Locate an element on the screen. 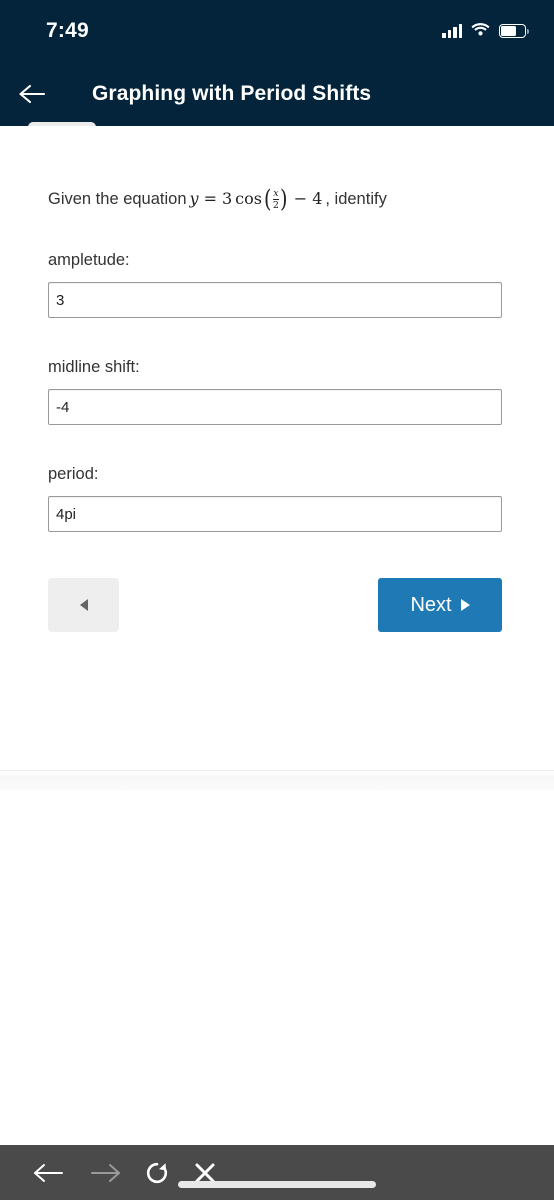  url-progress-bar is located at coordinates (277, 1184).